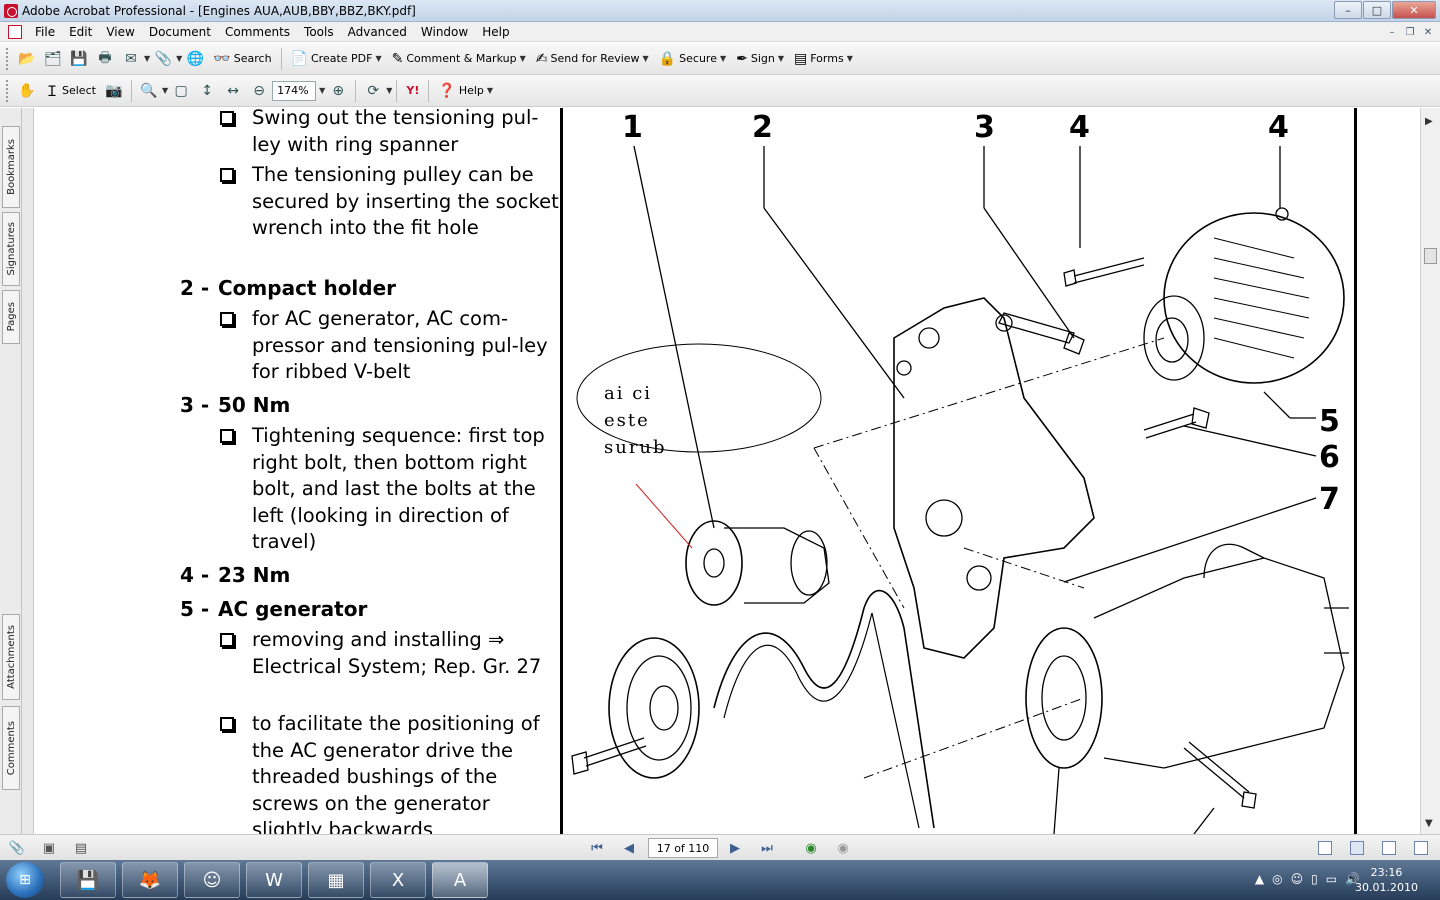 The width and height of the screenshot is (1440, 900). What do you see at coordinates (49, 848) in the screenshot?
I see `page-thumbnail-icon: ▣` at bounding box center [49, 848].